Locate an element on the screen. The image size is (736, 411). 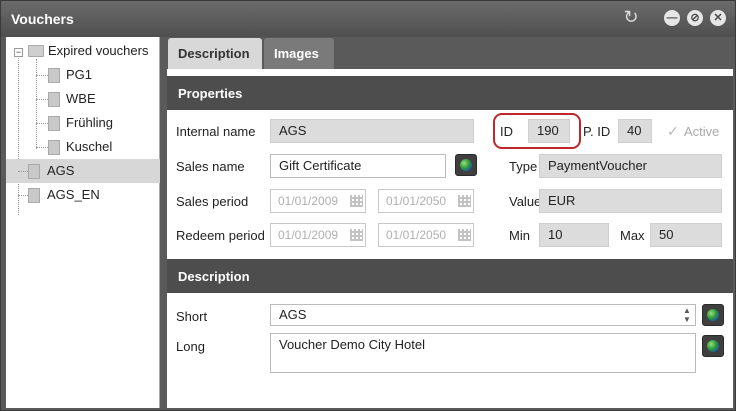
min-field: 10 is located at coordinates (574, 235).